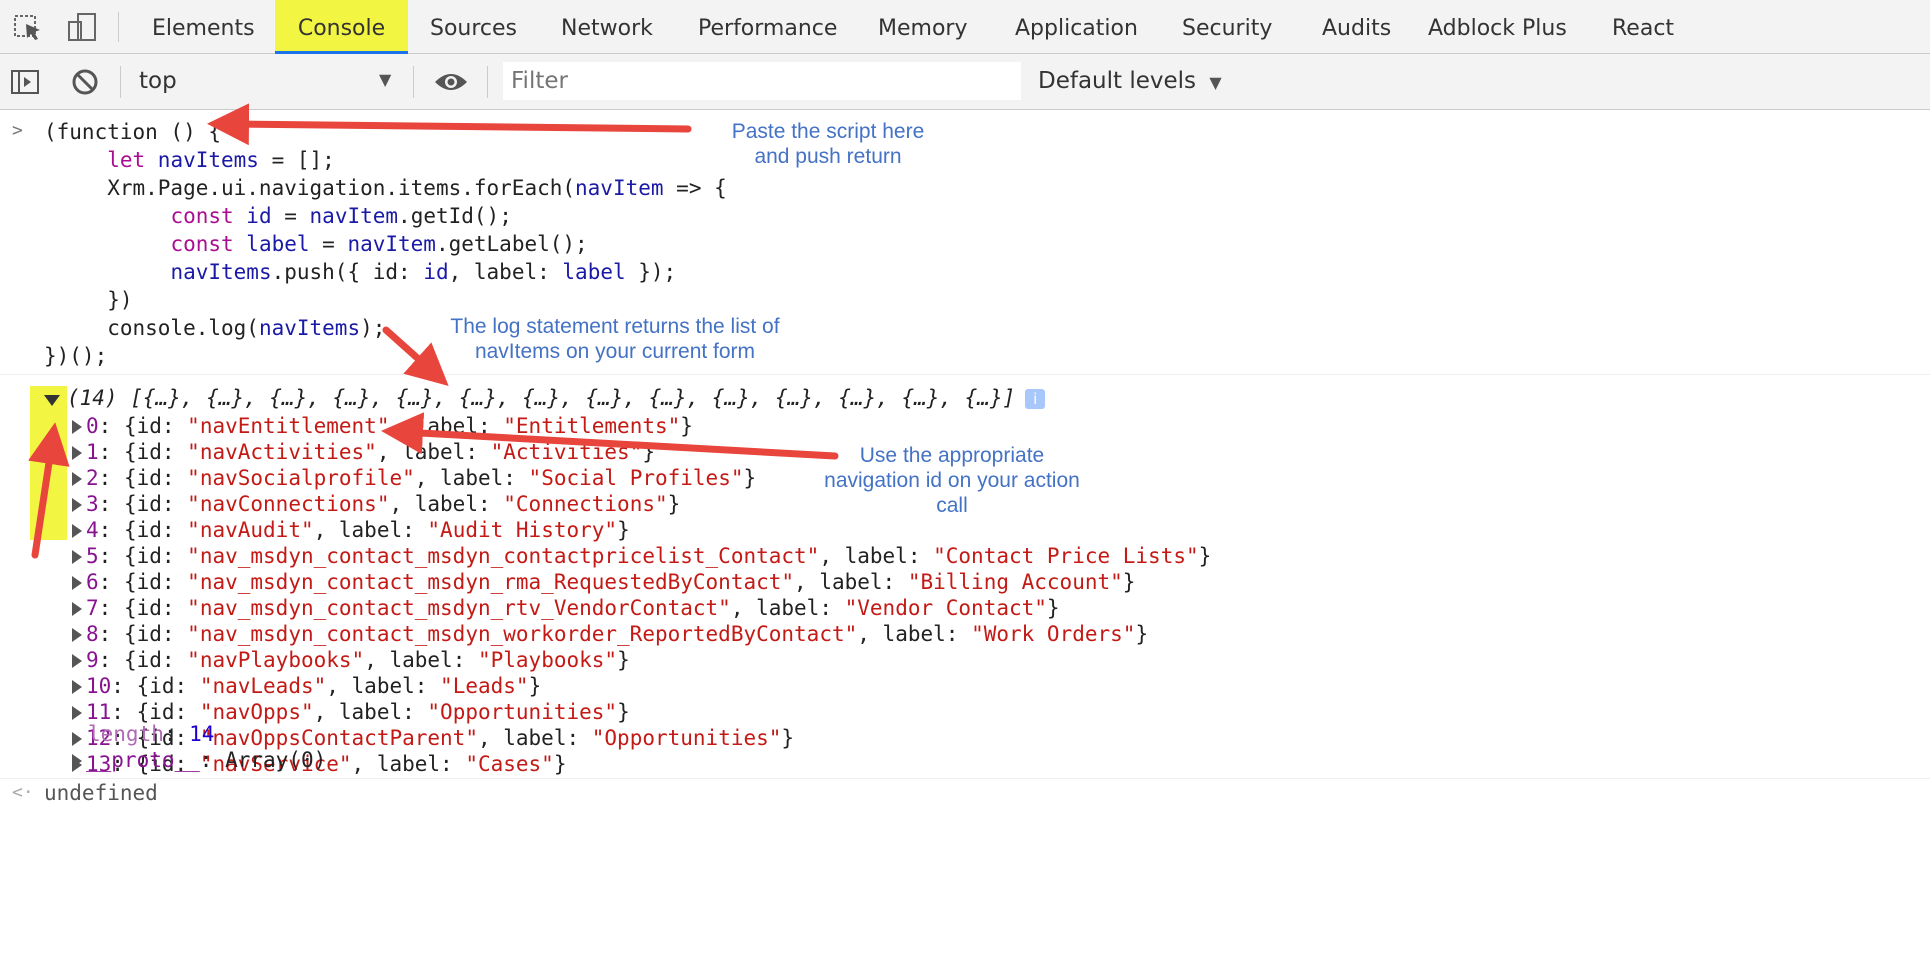  Describe the element at coordinates (120, 300) in the screenshot. I see `code-line: })` at that location.